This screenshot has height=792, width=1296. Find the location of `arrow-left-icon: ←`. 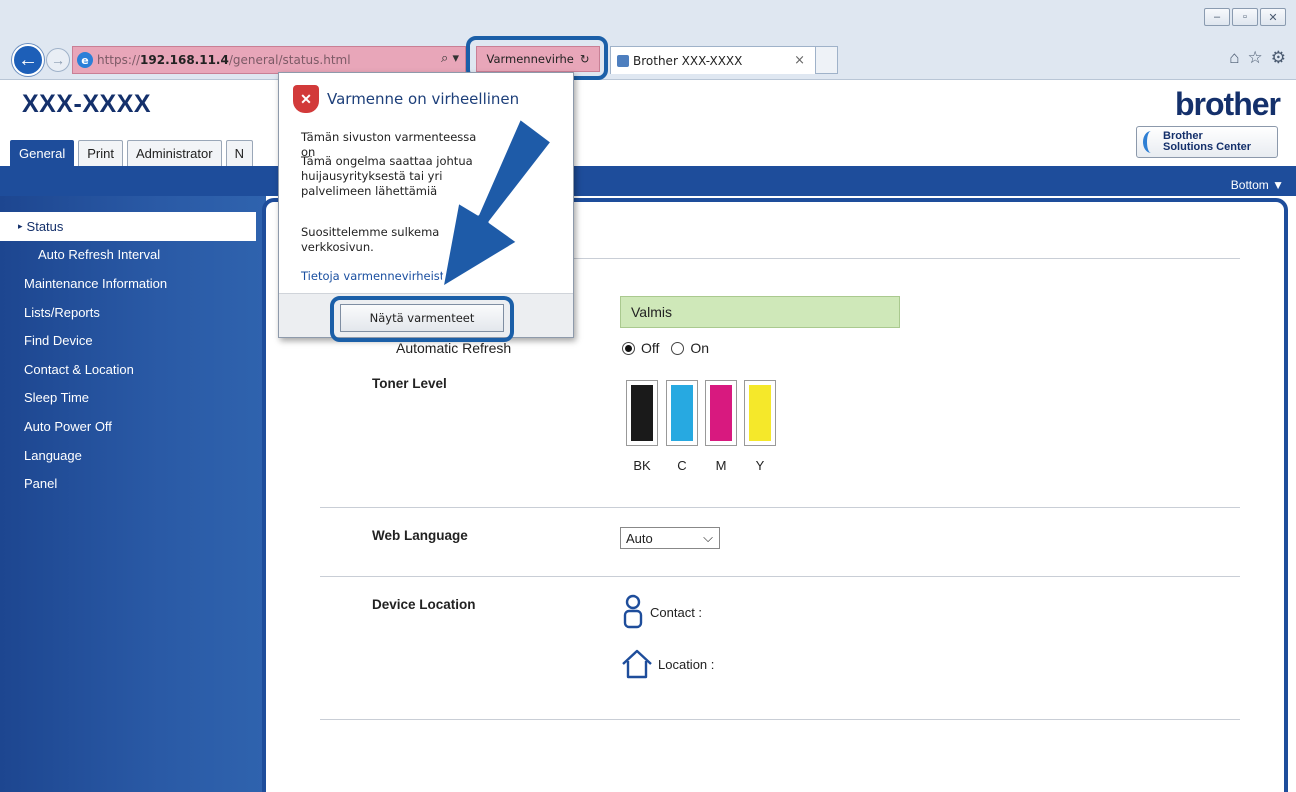

arrow-left-icon: ← is located at coordinates (28, 59).